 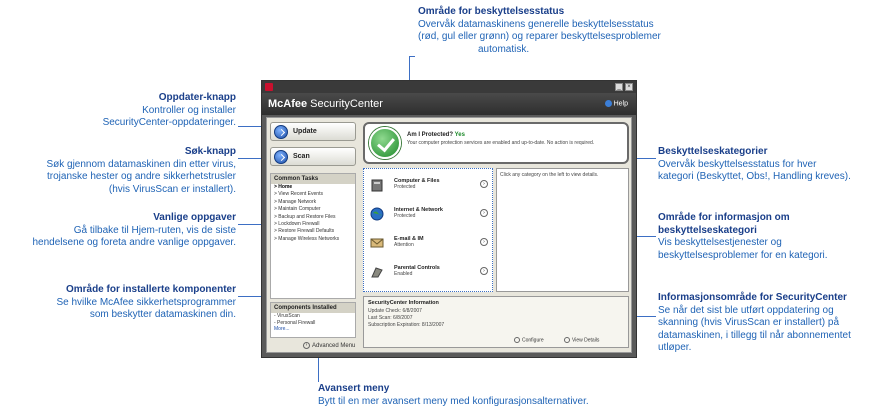 What do you see at coordinates (449, 104) in the screenshot?
I see `brand-bar: McAfee SecurityCenter Help` at bounding box center [449, 104].